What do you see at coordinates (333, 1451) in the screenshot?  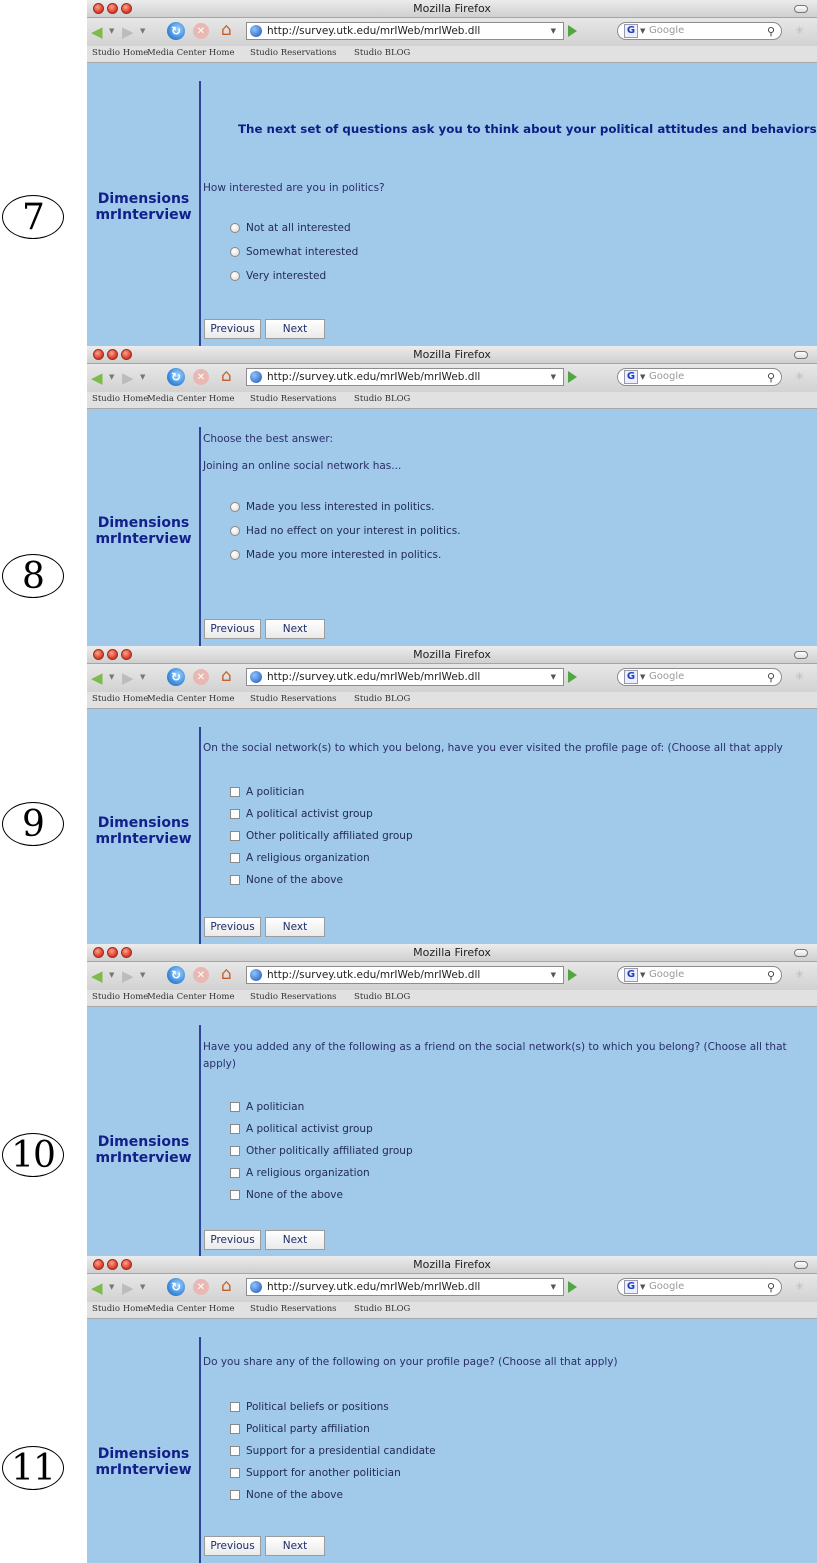 I see `answer-option: Support for a presidential candidate` at bounding box center [333, 1451].